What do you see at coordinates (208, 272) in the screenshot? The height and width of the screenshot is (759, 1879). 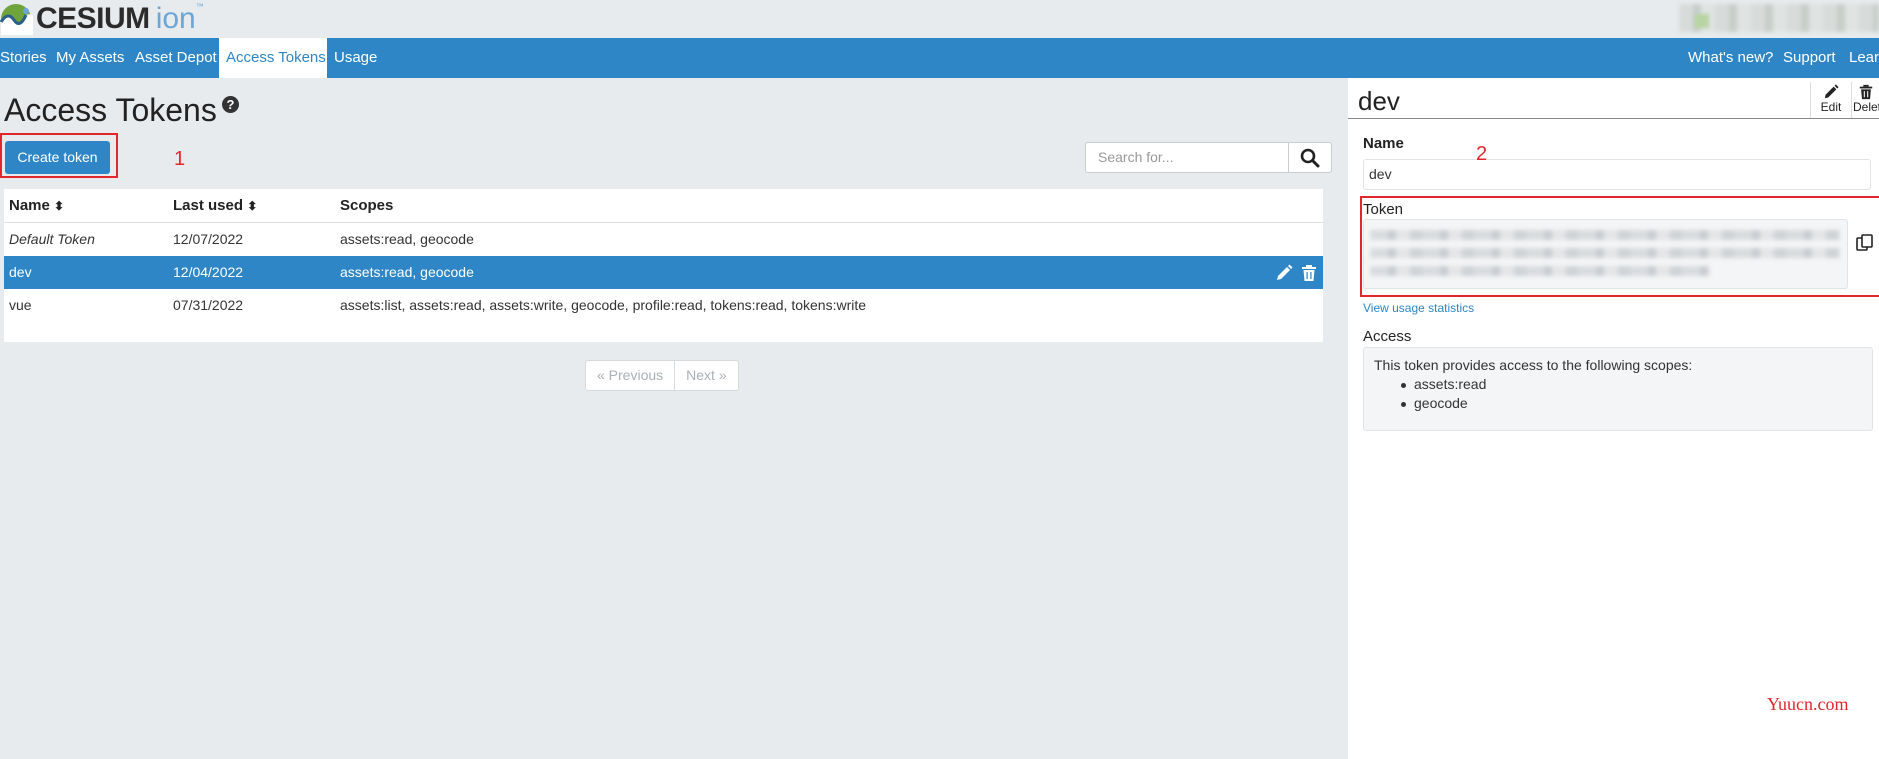 I see `row-last-used: 12/04/2022` at bounding box center [208, 272].